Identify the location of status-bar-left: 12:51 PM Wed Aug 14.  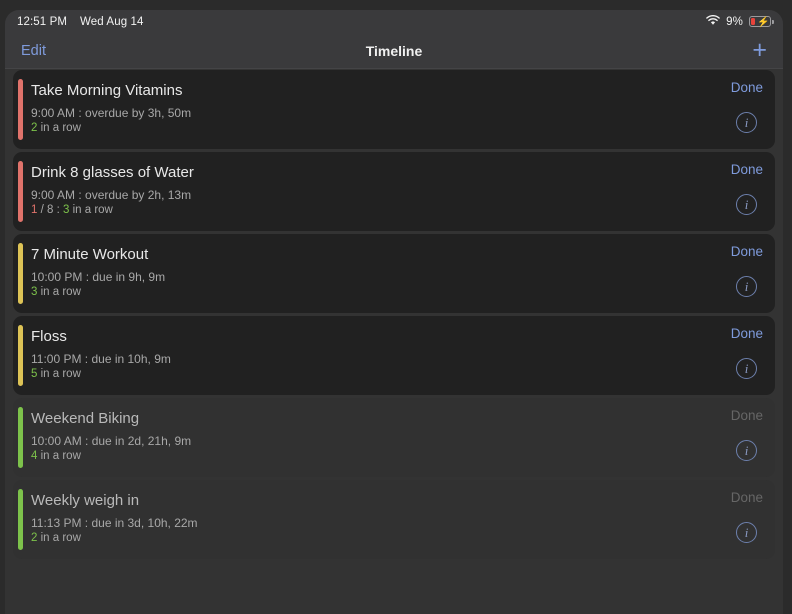
(80, 22).